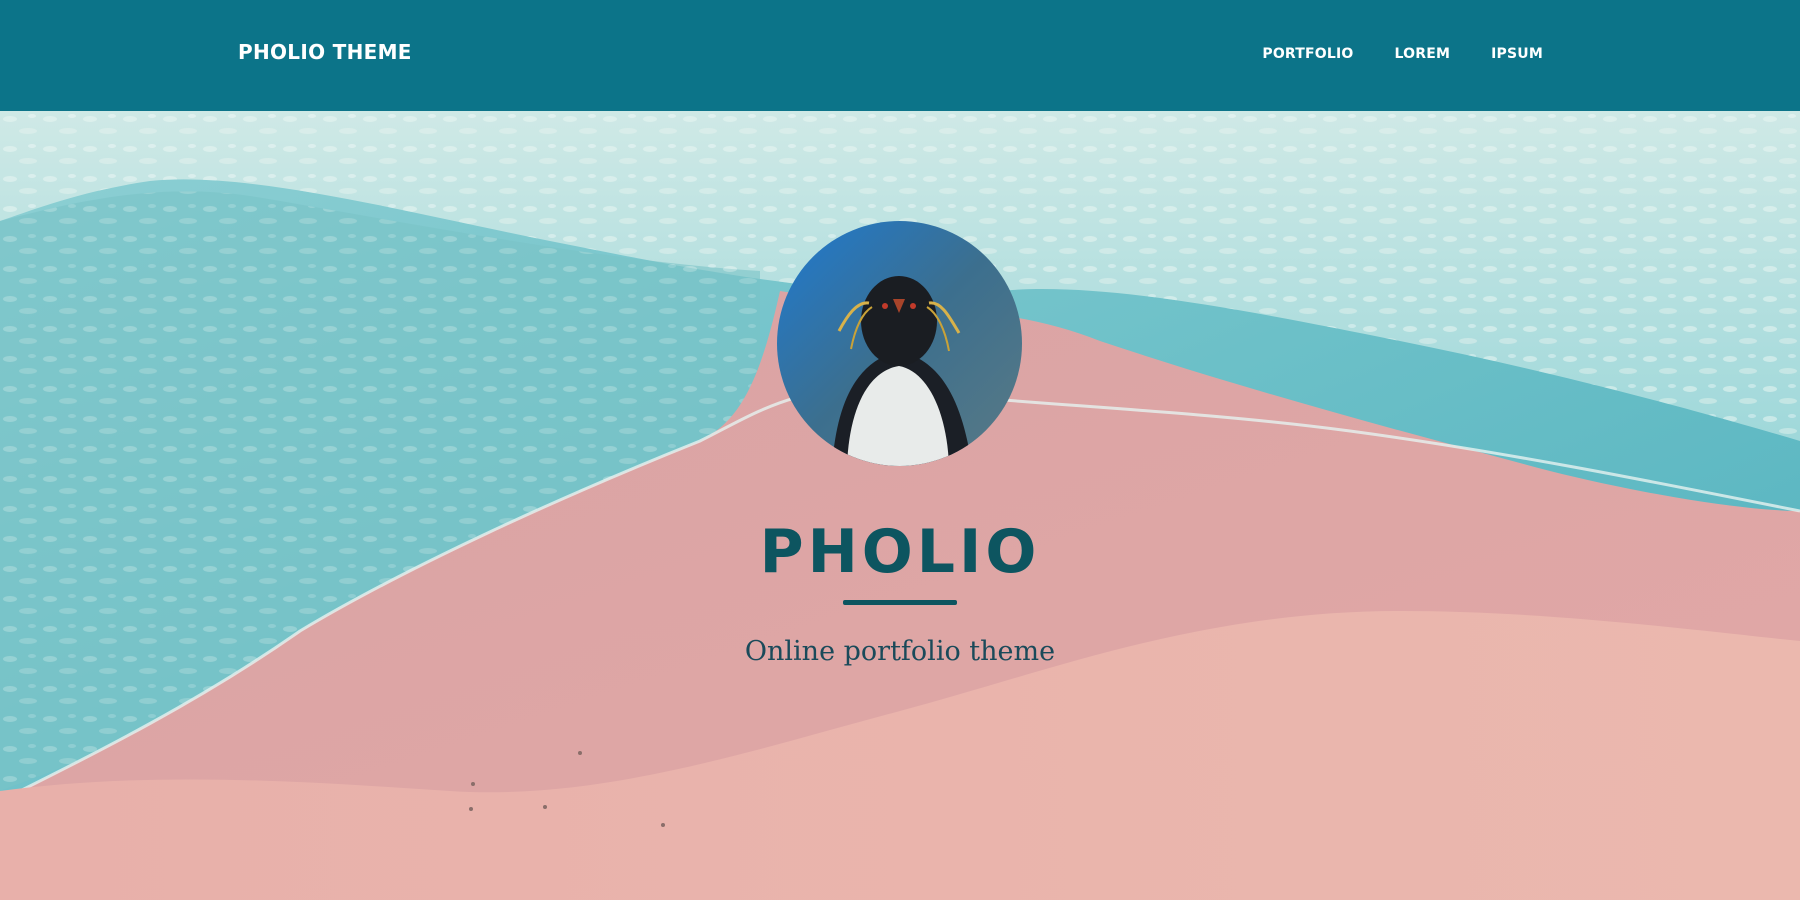  I want to click on page-subtitle: Online portfolio theme, so click(900, 651).